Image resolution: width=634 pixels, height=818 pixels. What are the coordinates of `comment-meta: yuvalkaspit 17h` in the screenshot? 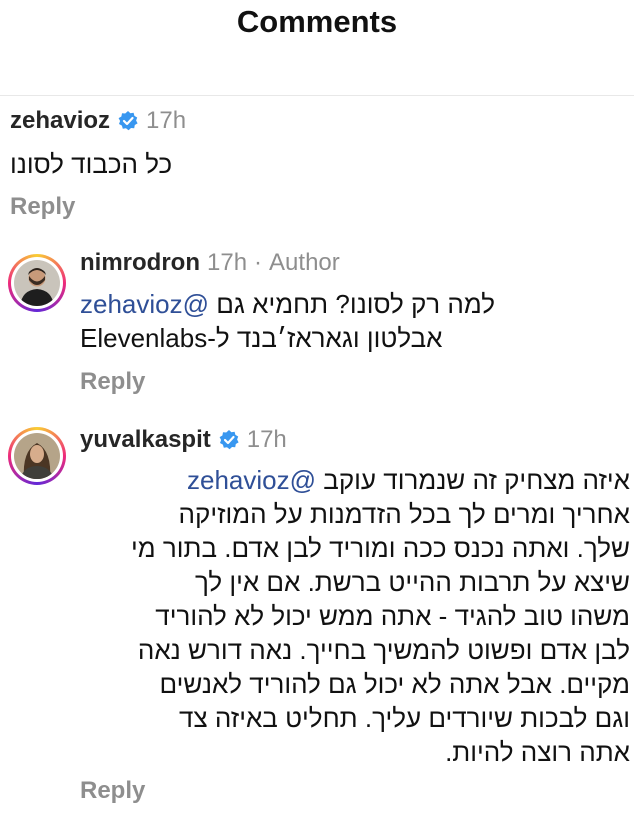 It's located at (183, 440).